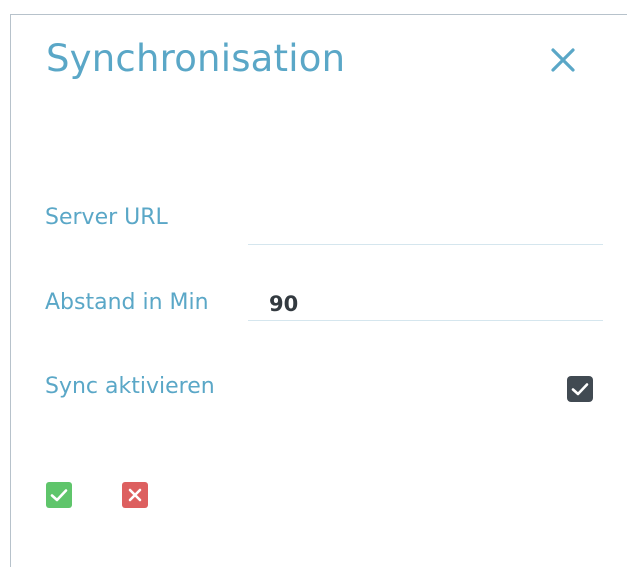 The height and width of the screenshot is (567, 627). I want to click on sync-enabled-label: Sync aktivieren, so click(130, 386).